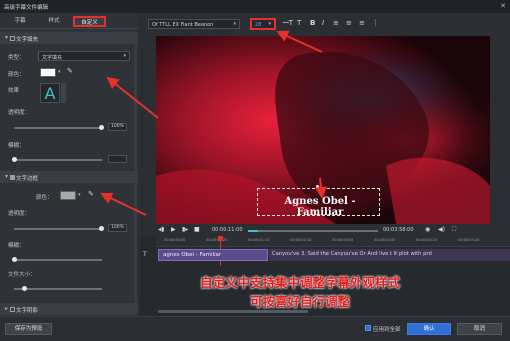  Describe the element at coordinates (255, 328) in the screenshot. I see `bottom-bar: 保存为预设 应用到全部 确认 取消` at that location.